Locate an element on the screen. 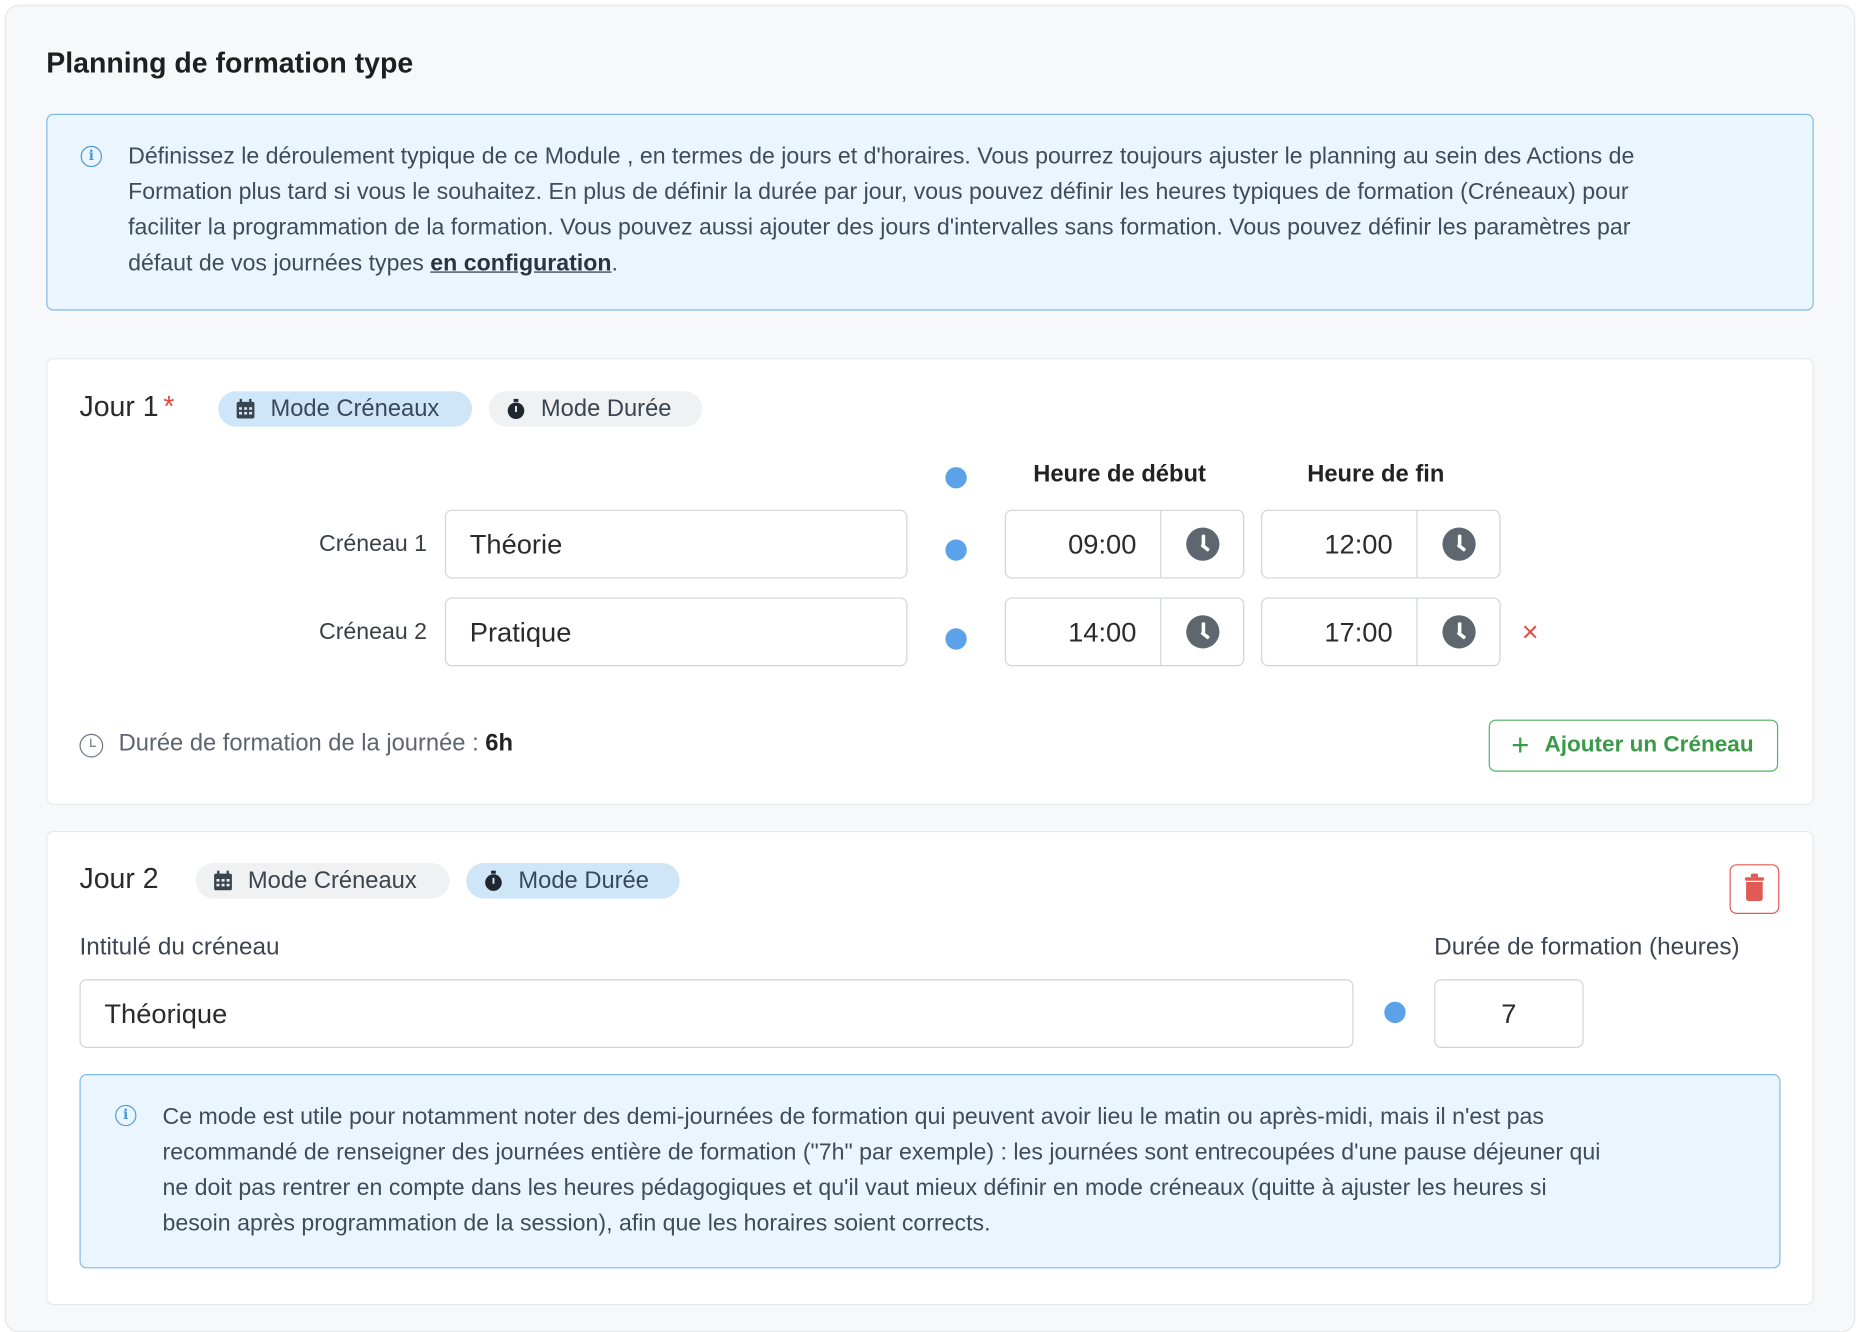  slot-2-start-time: 14:00 is located at coordinates (1124, 632).